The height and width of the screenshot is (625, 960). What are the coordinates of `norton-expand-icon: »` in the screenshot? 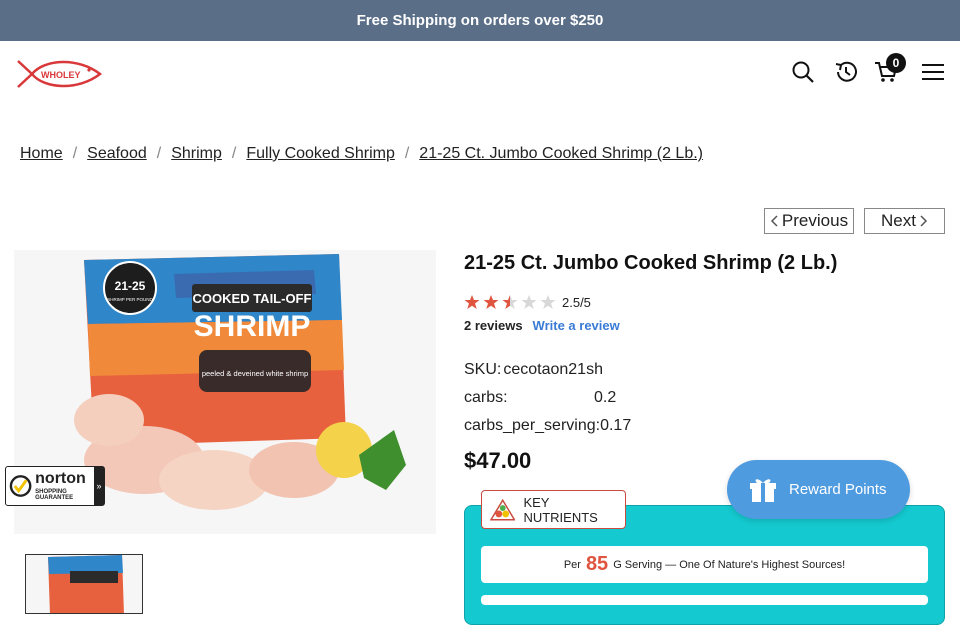 It's located at (99, 486).